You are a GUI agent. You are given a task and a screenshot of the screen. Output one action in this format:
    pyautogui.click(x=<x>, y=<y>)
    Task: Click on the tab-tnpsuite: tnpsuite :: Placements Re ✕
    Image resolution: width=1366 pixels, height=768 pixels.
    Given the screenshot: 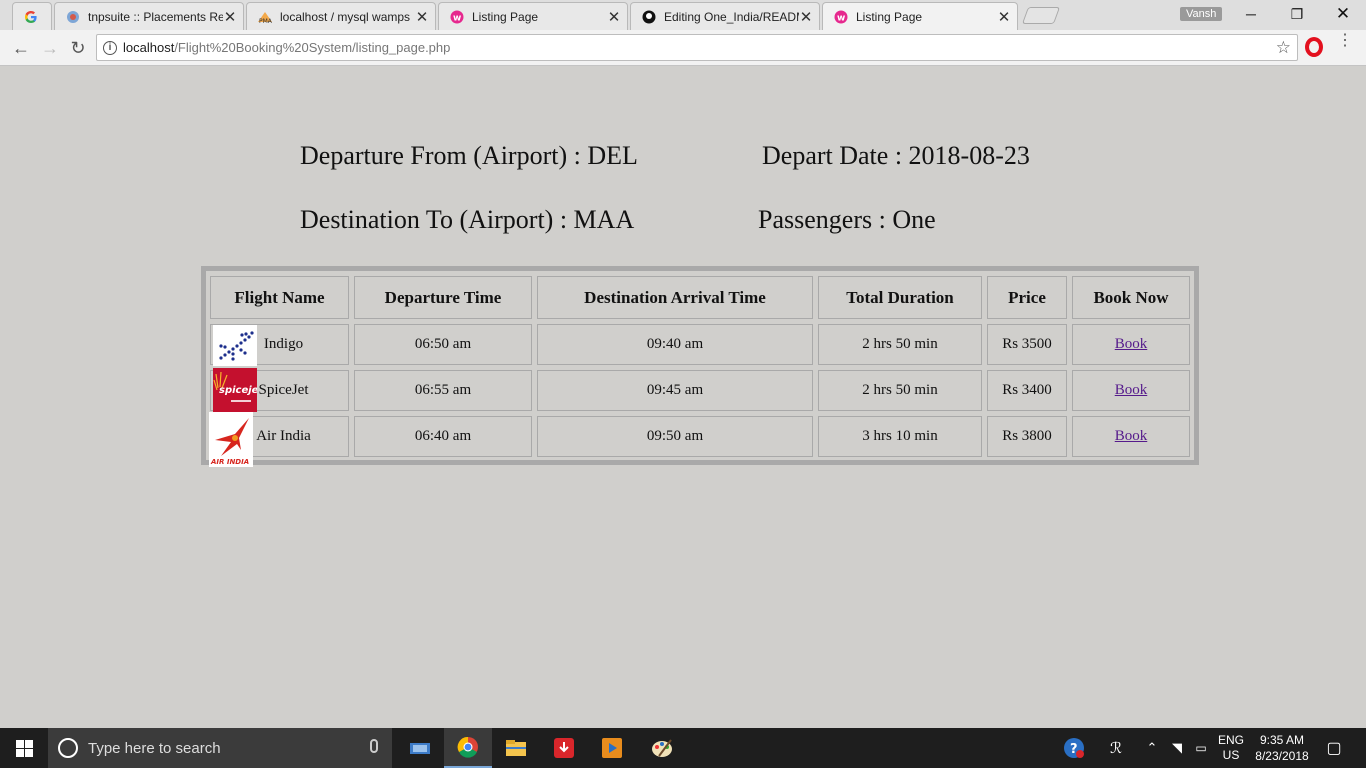 What is the action you would take?
    pyautogui.click(x=149, y=16)
    